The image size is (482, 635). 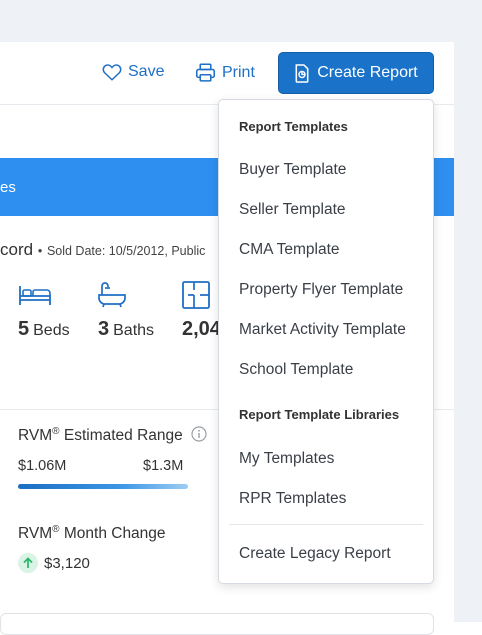 I want to click on range-high-value: $1.3M, so click(x=163, y=466).